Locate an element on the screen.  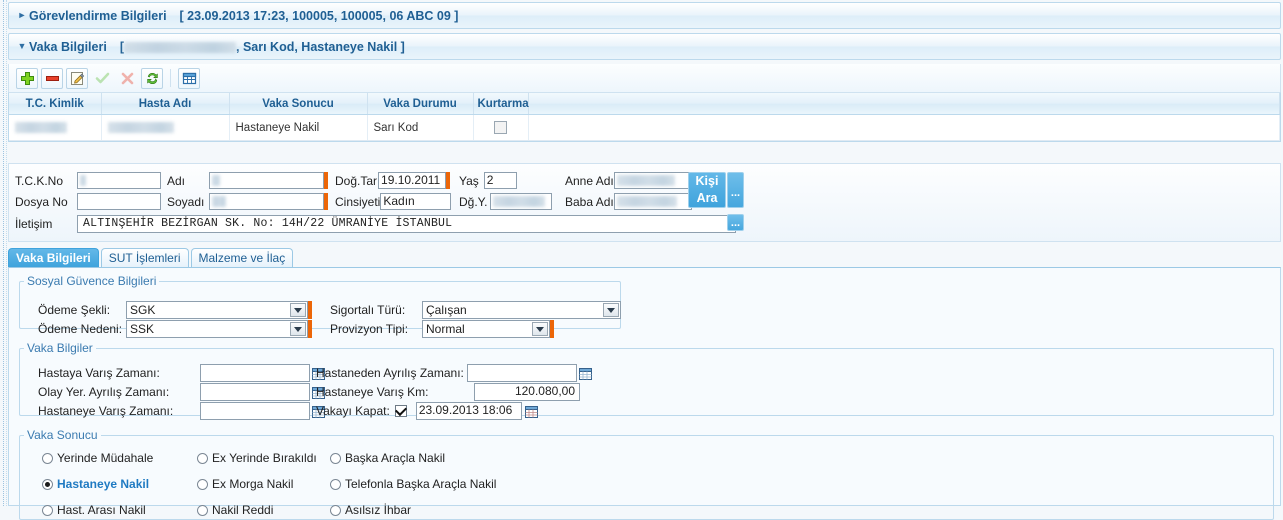
adi-input is located at coordinates (266, 180).